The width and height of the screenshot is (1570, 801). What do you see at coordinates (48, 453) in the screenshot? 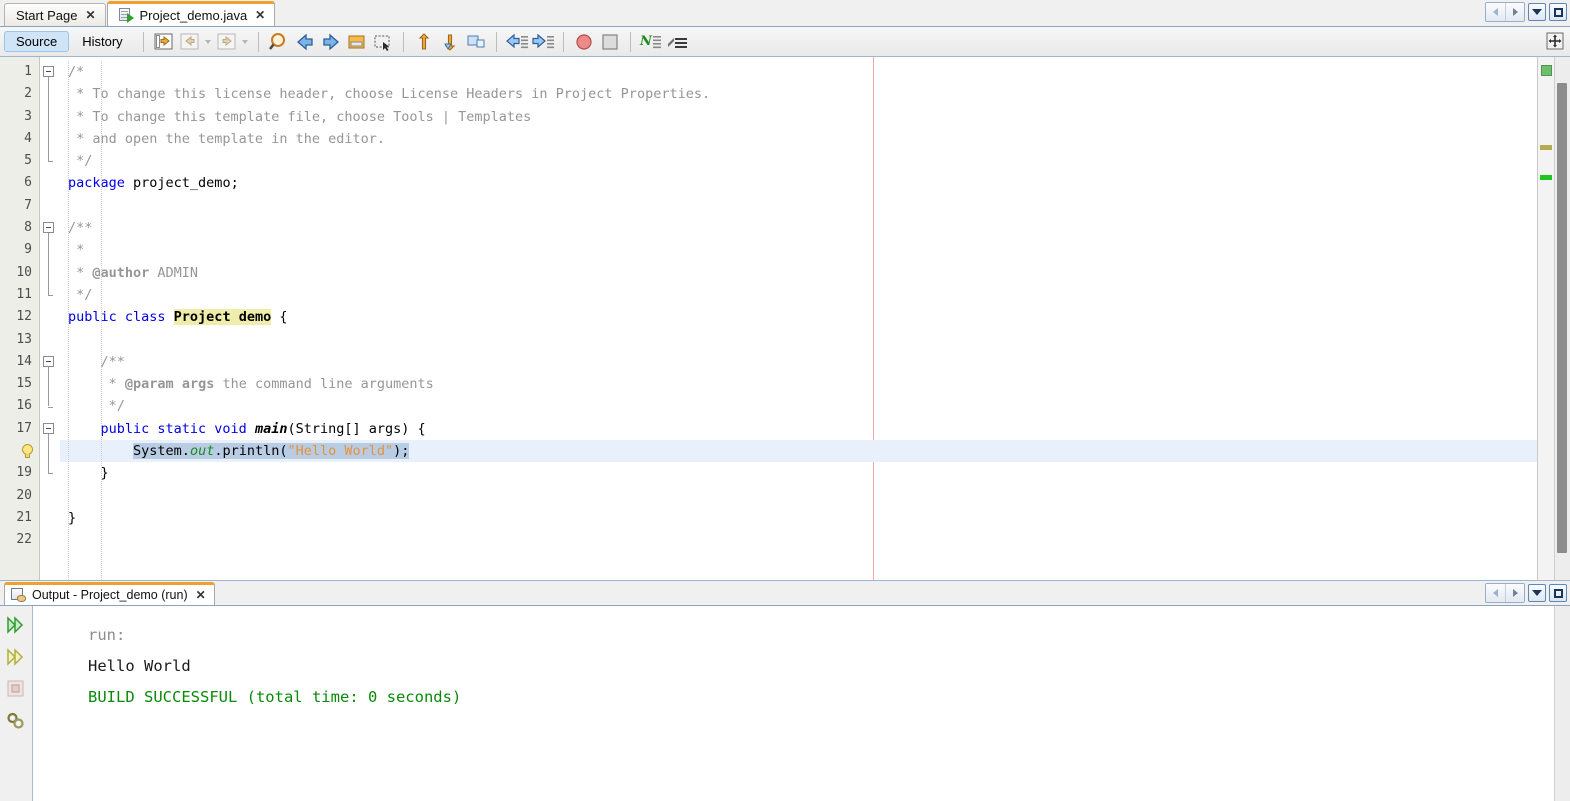
I see `fold-range-line` at bounding box center [48, 453].